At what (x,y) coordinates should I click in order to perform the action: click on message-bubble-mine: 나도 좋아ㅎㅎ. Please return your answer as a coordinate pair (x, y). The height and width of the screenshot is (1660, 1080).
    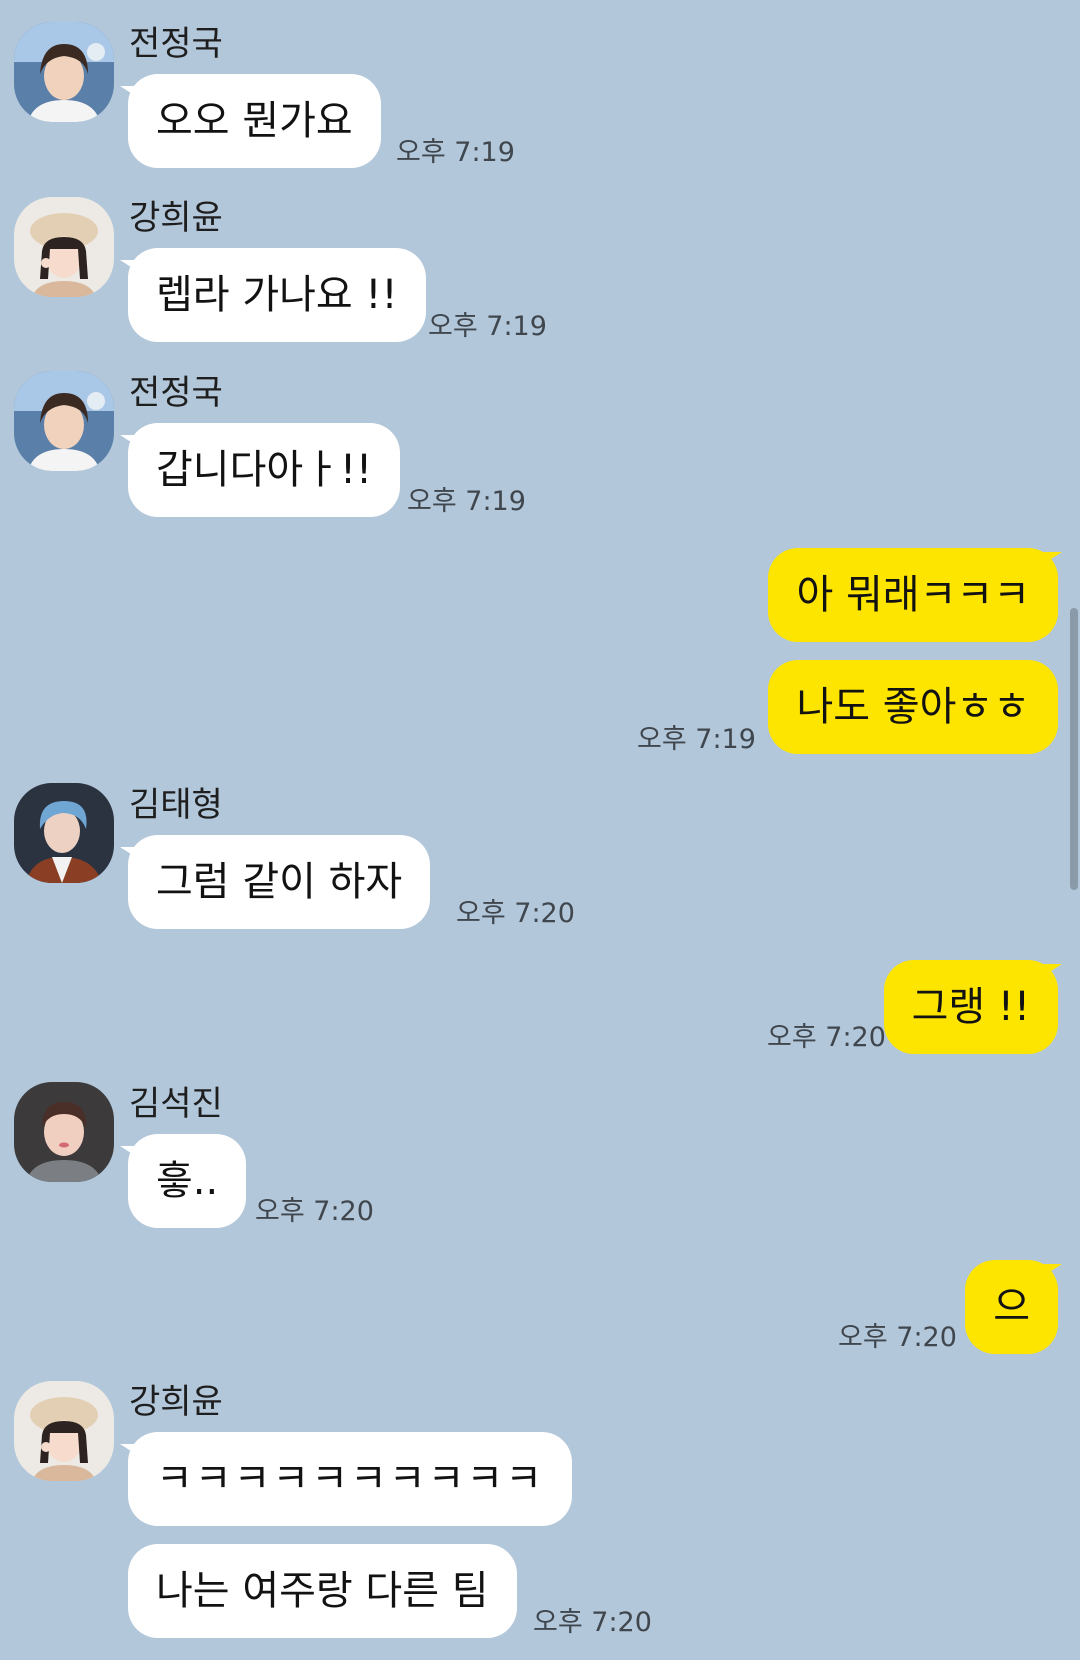
    Looking at the image, I should click on (913, 707).